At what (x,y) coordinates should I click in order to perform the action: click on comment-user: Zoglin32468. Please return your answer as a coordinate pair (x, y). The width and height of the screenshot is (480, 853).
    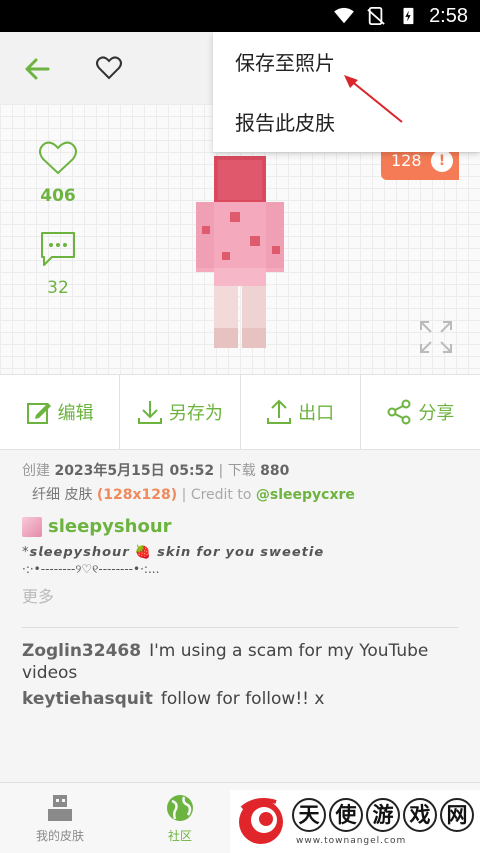
    Looking at the image, I should click on (81, 651).